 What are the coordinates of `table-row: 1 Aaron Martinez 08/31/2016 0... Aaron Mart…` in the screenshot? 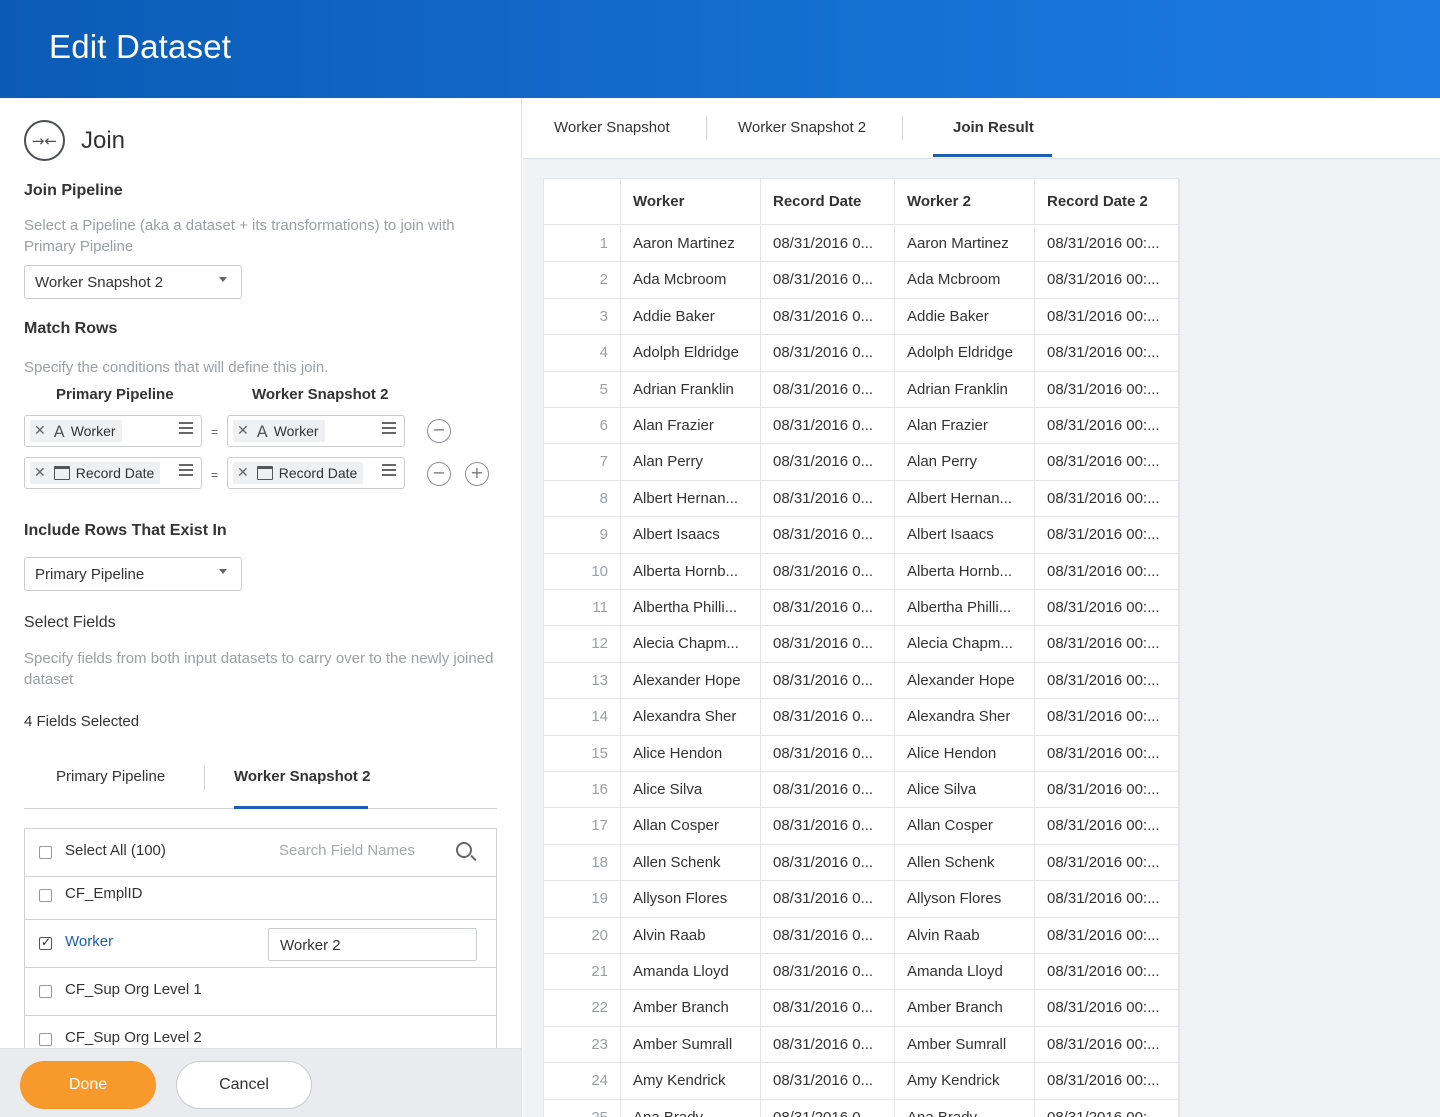 It's located at (862, 244).